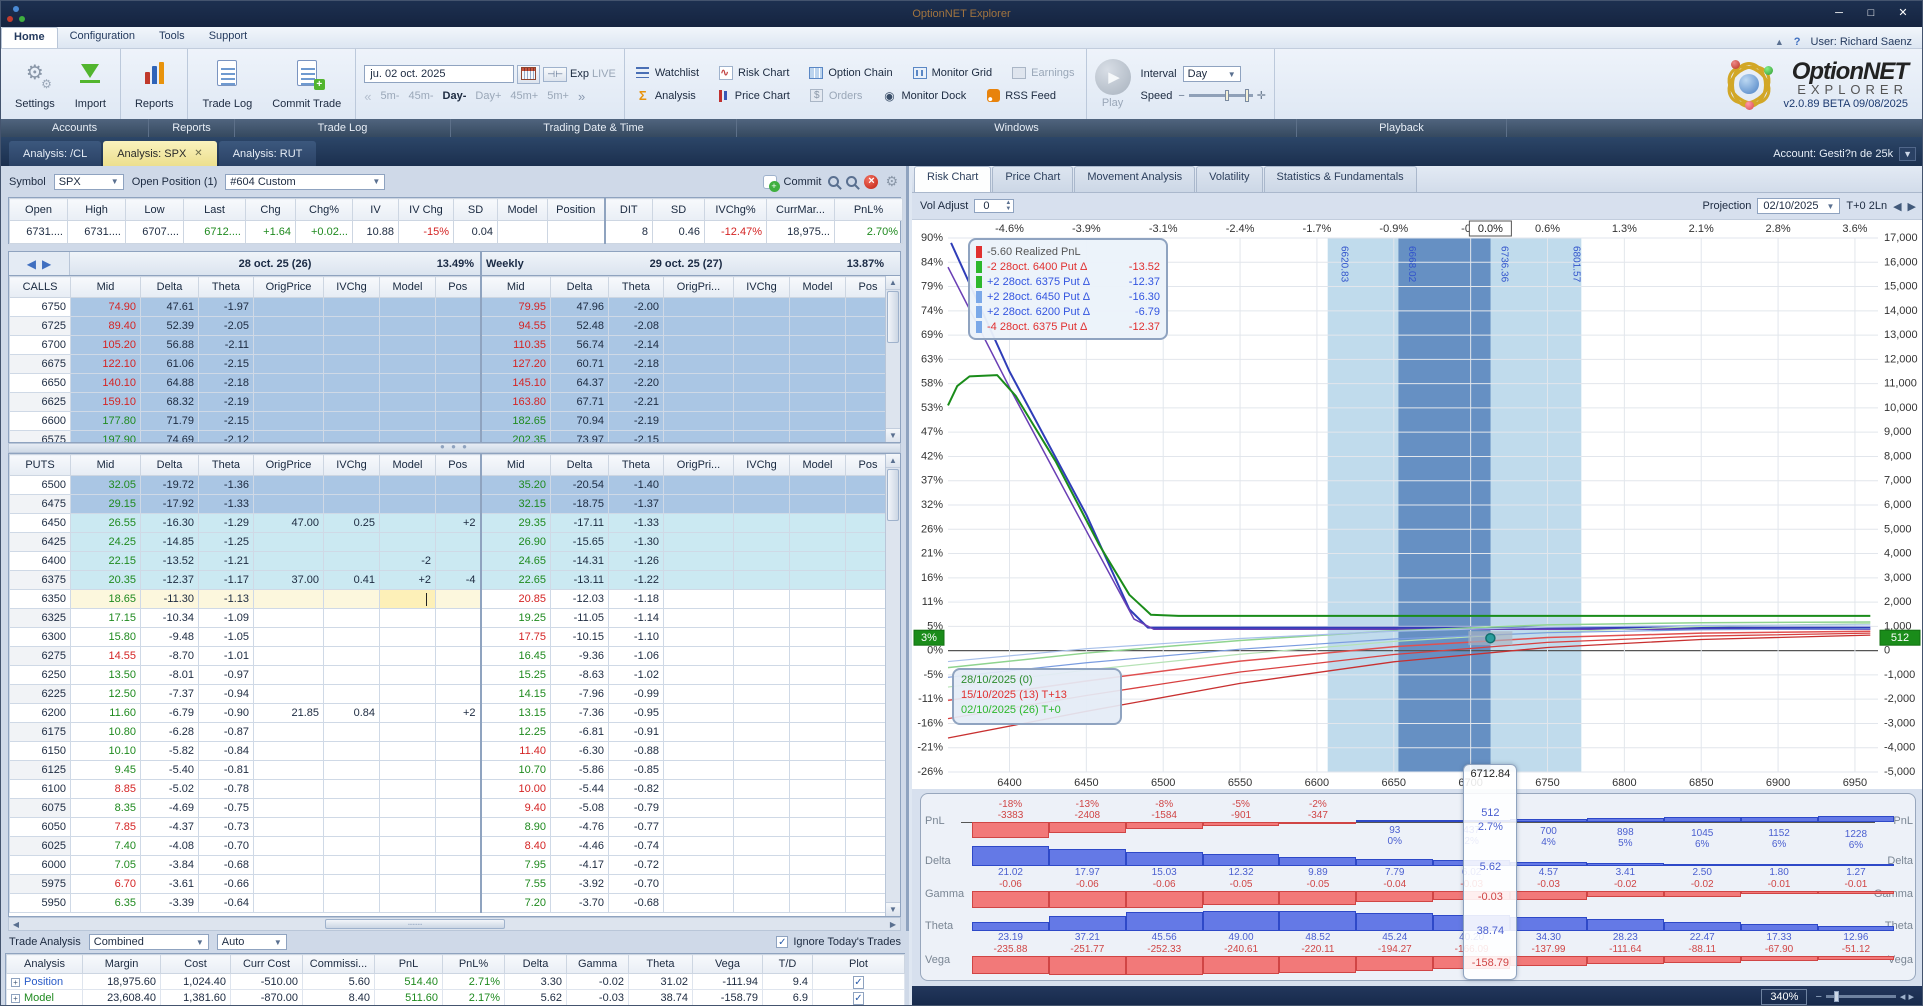 Image resolution: width=1923 pixels, height=1006 pixels. What do you see at coordinates (579, 789) in the screenshot?
I see `delta-cell: -5.44` at bounding box center [579, 789].